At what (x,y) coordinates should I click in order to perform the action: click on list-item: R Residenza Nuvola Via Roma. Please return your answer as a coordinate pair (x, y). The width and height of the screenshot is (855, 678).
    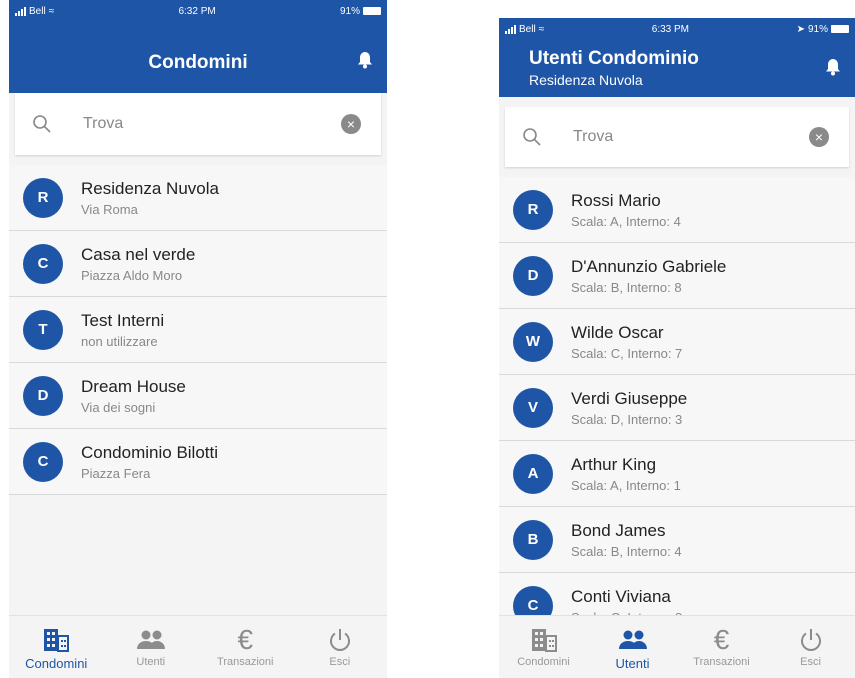
    Looking at the image, I should click on (198, 198).